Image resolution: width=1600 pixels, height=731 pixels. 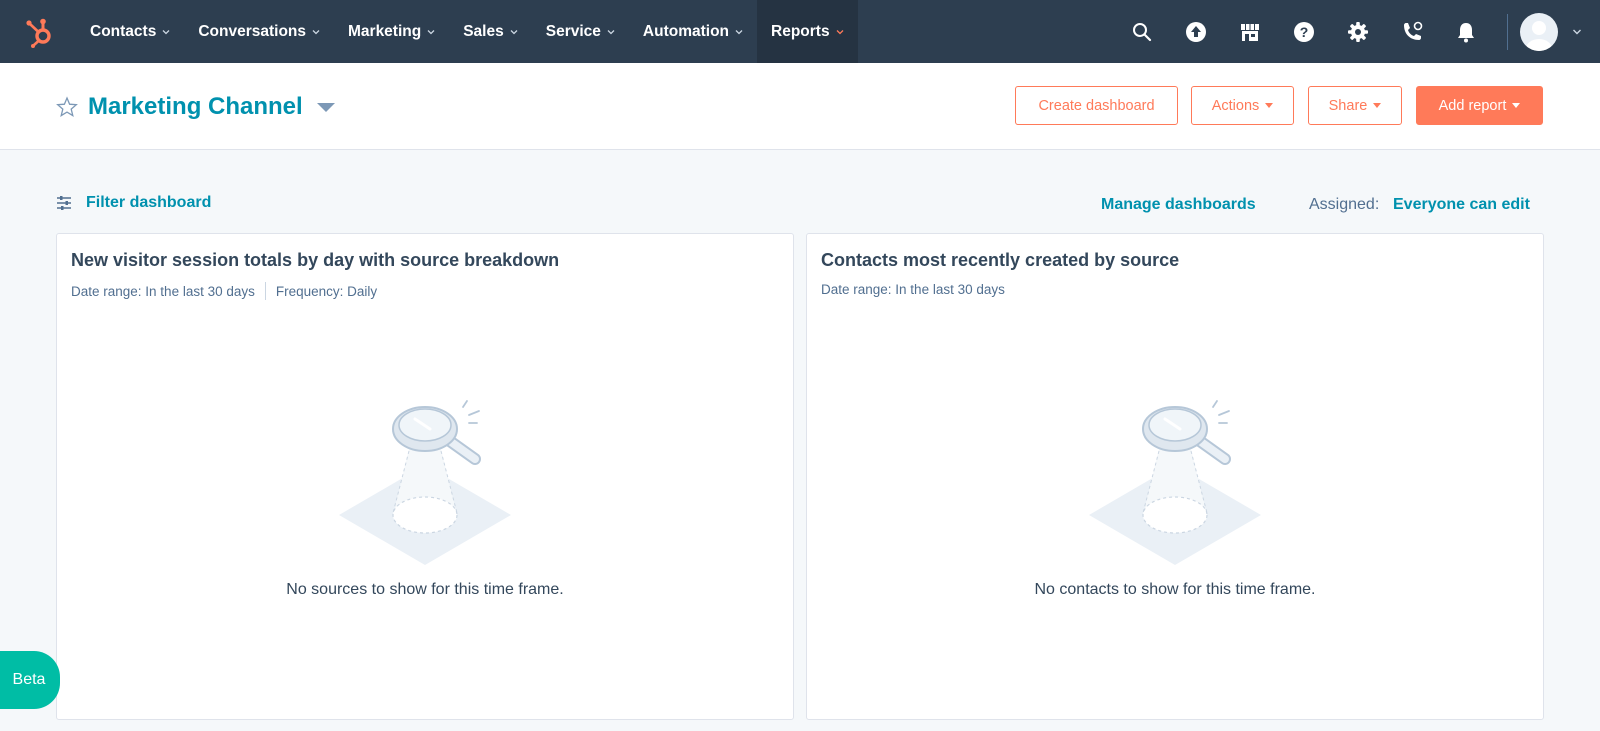 I want to click on star-icon, so click(x=67, y=107).